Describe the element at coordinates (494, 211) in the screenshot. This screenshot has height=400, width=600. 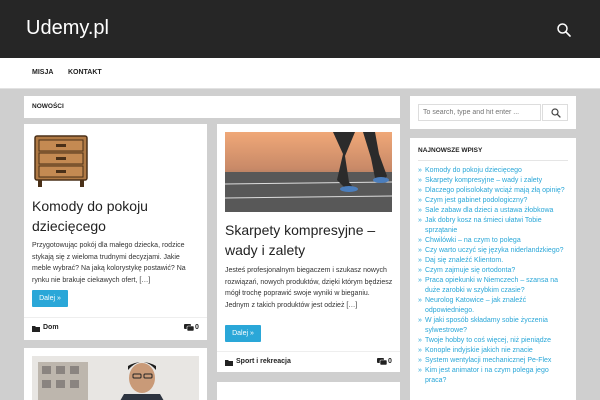
I see `recent-post-link: » Sale zabaw dla dzieci a ustawa żłobkowa` at that location.